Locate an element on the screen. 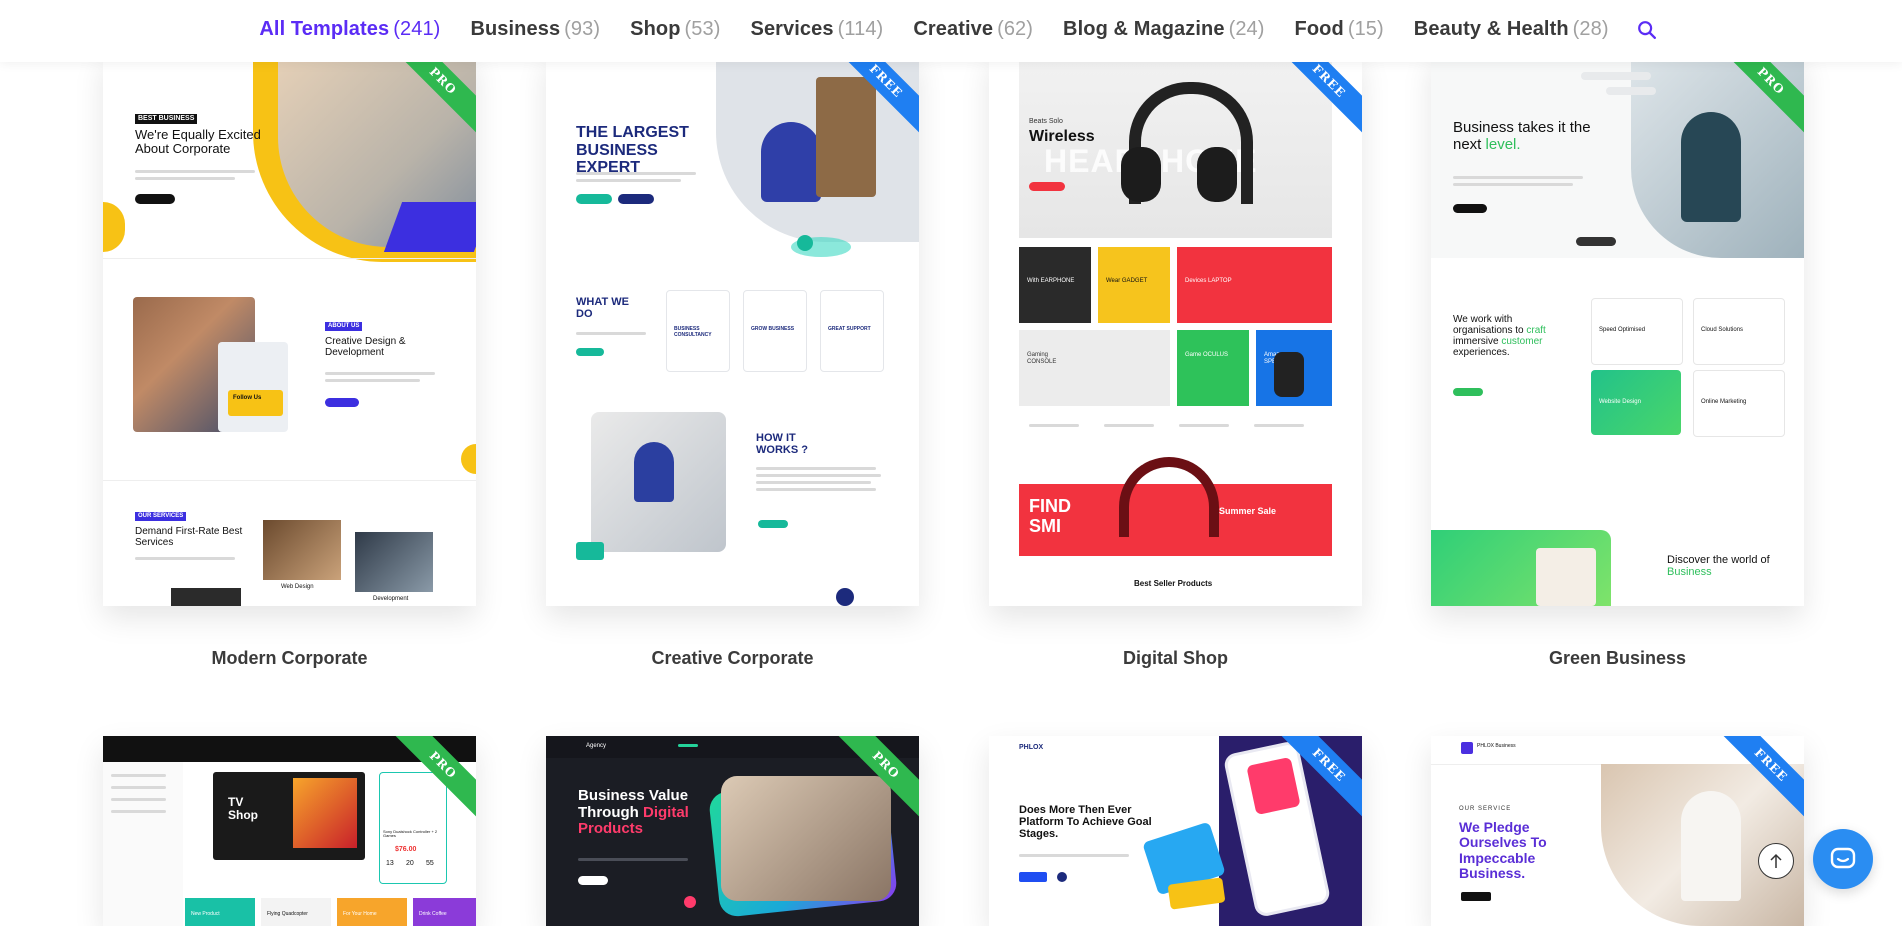 Image resolution: width=1902 pixels, height=926 pixels. tile-label: Game OCULUS is located at coordinates (1207, 355).